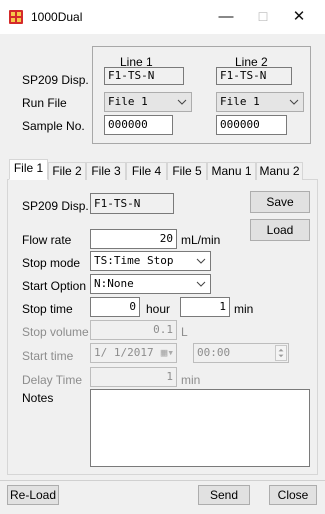 The height and width of the screenshot is (514, 325). What do you see at coordinates (150, 284) in the screenshot?
I see `start-option-select: N:None` at bounding box center [150, 284].